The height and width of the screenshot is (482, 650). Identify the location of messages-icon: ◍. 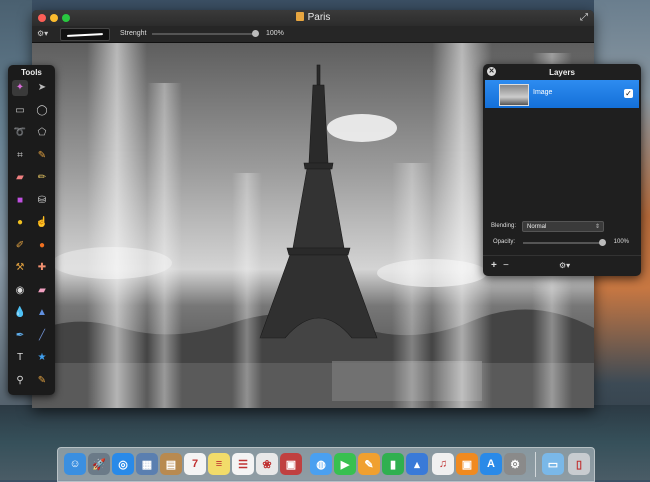
(321, 464).